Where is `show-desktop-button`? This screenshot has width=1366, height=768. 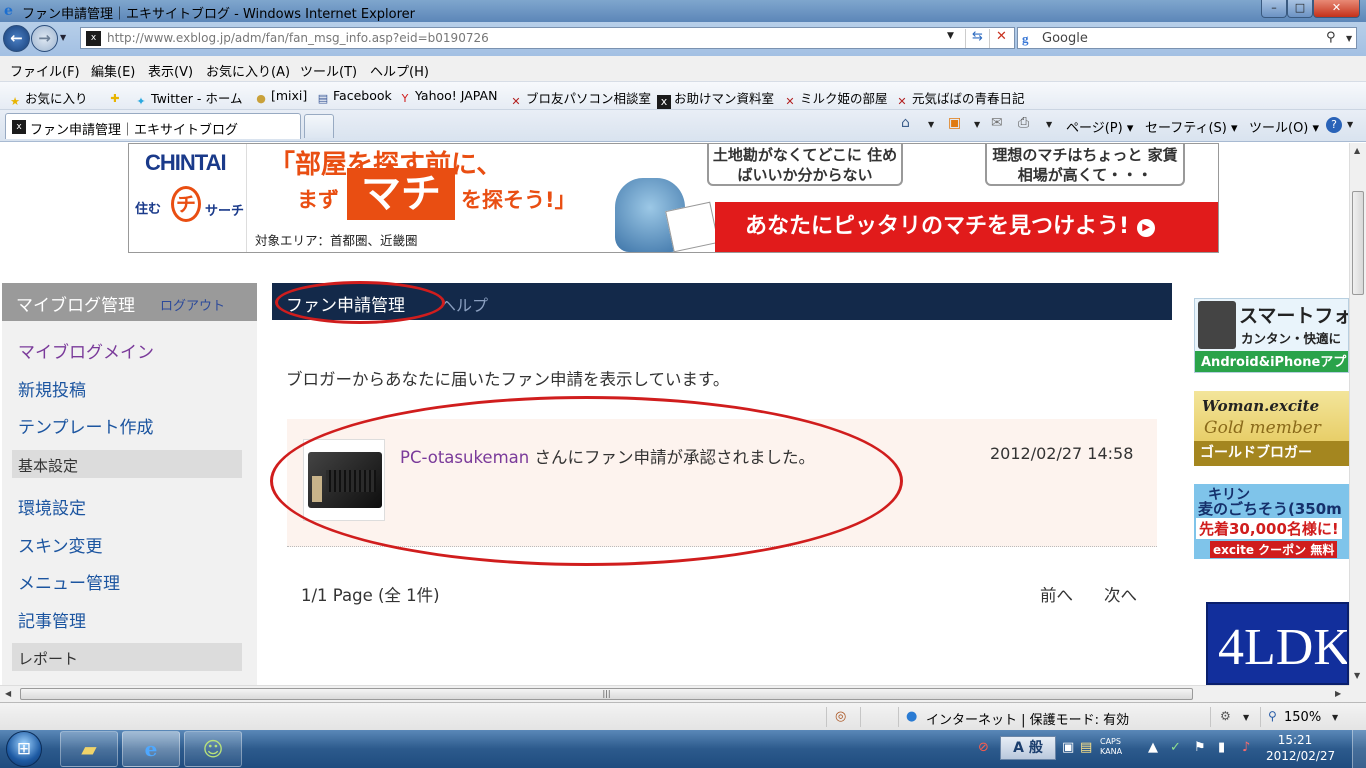 show-desktop-button is located at coordinates (1359, 749).